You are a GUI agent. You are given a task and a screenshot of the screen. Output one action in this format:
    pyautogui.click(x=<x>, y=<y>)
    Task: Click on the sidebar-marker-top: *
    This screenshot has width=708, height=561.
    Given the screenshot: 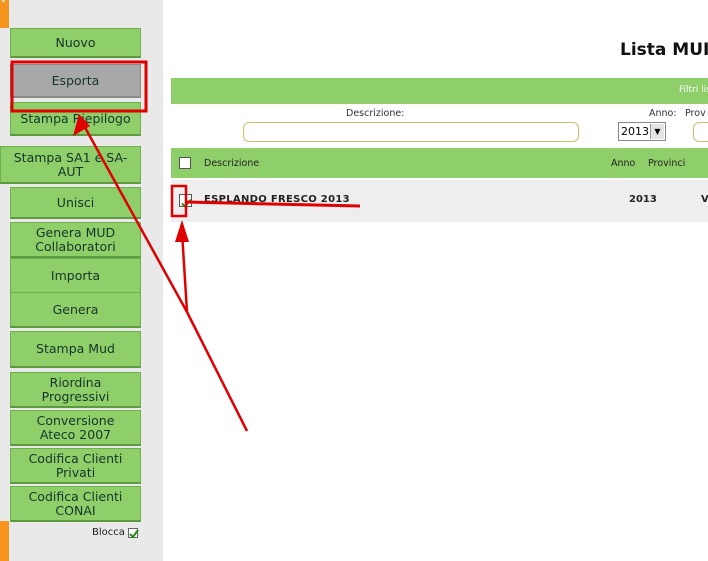 What is the action you would take?
    pyautogui.click(x=4, y=14)
    